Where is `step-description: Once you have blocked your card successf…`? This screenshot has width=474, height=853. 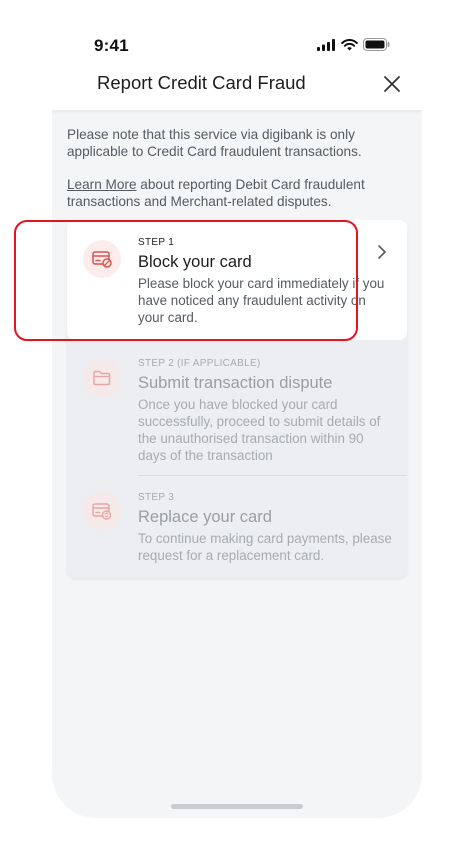
step-description: Once you have blocked your card successf… is located at coordinates (259, 430).